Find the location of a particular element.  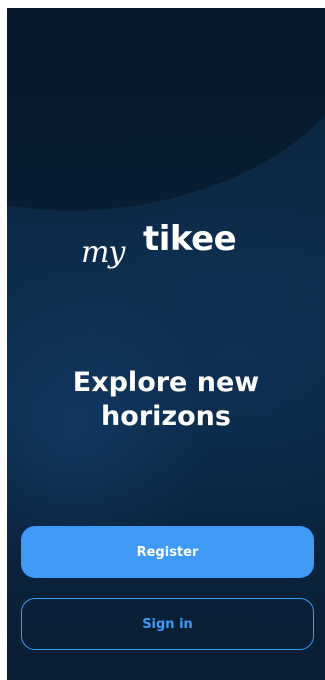

register-button-label: Register is located at coordinates (167, 552).